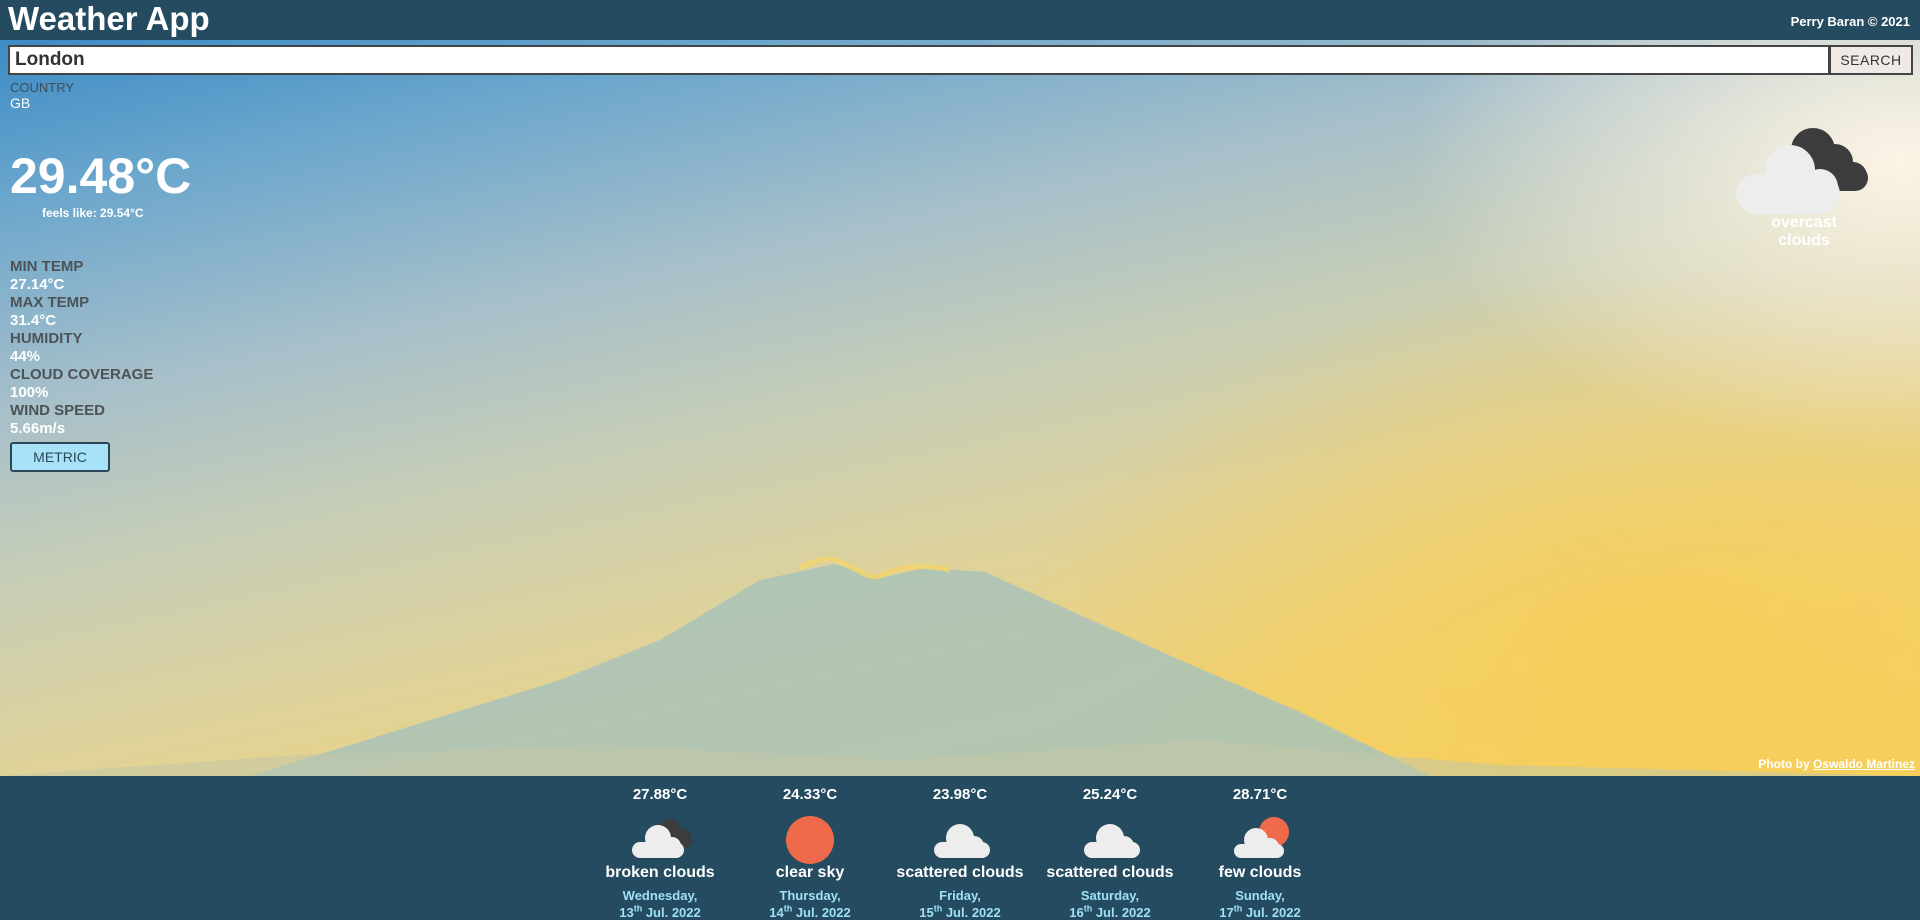 The image size is (1920, 920). Describe the element at coordinates (1260, 872) in the screenshot. I see `forecast-description: few clouds` at that location.